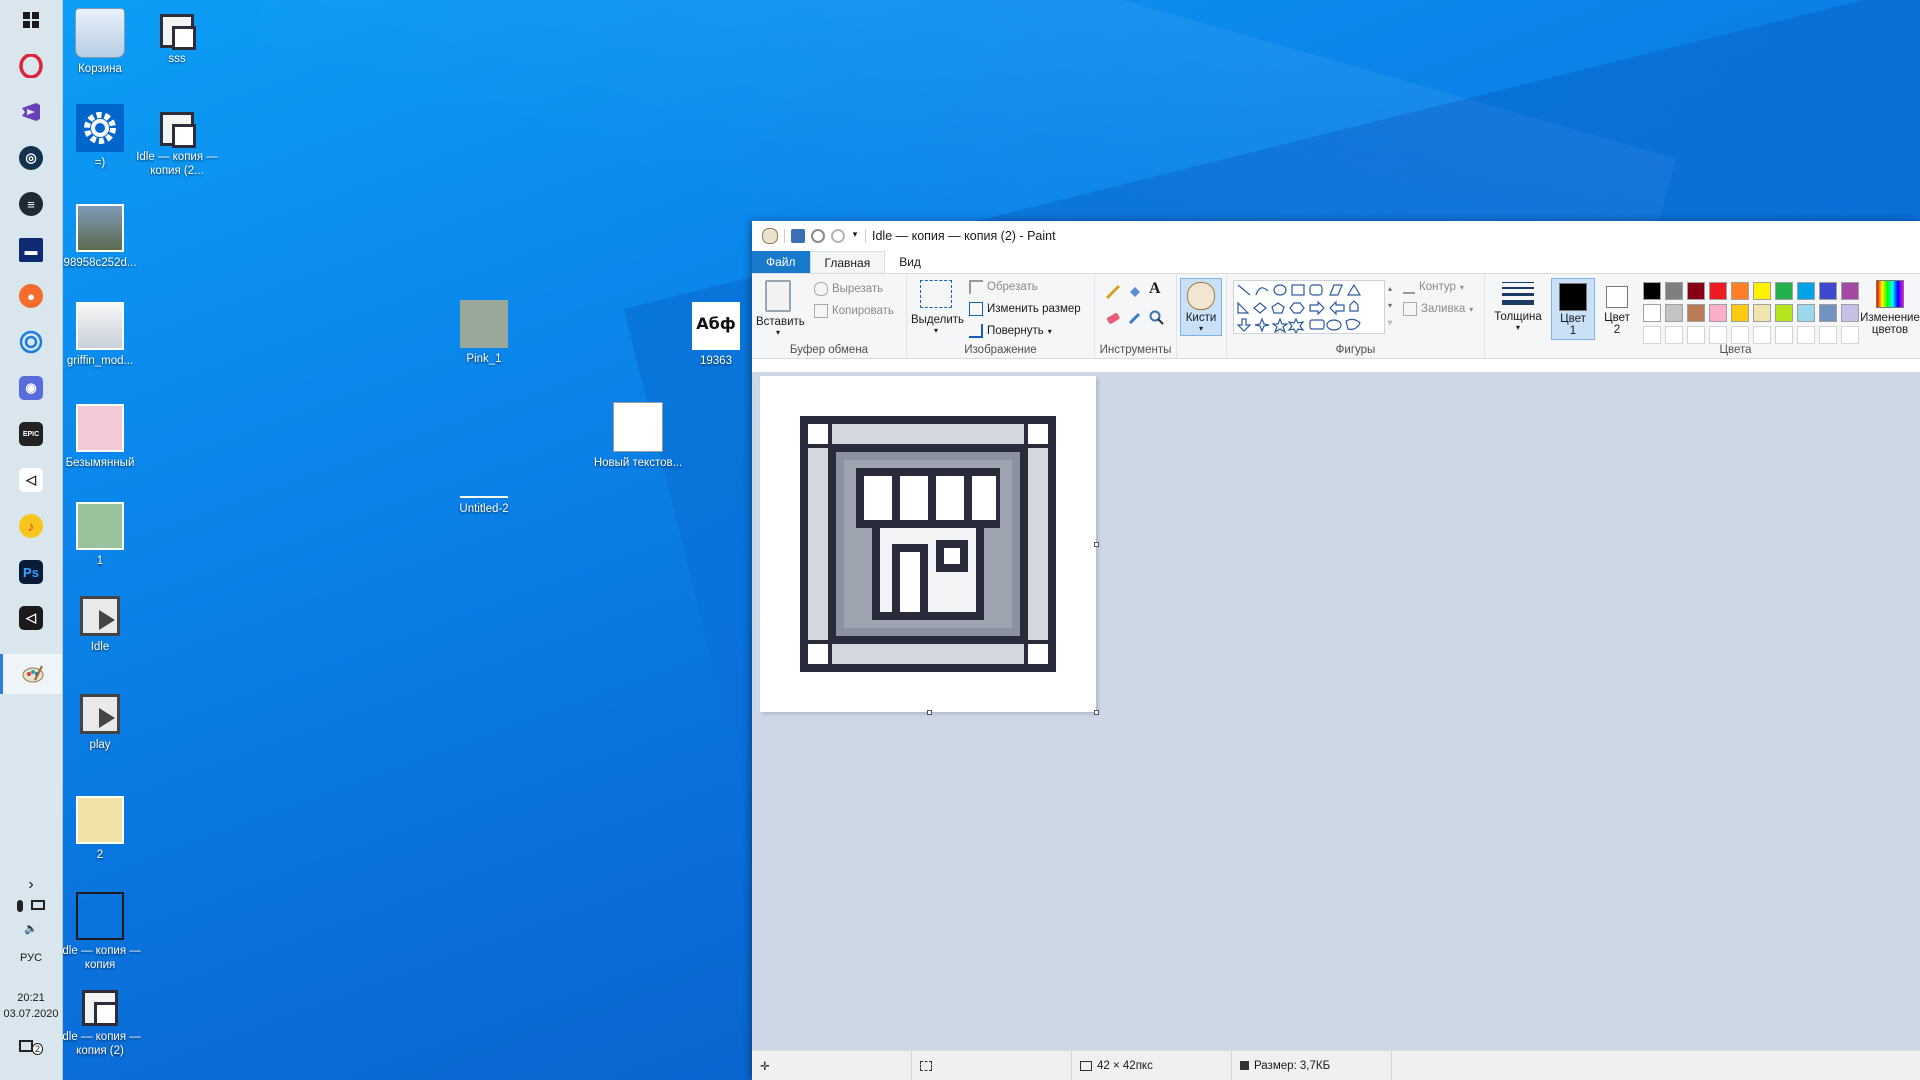  What do you see at coordinates (1518, 306) in the screenshot?
I see `thickness-button: Толщина ▾` at bounding box center [1518, 306].